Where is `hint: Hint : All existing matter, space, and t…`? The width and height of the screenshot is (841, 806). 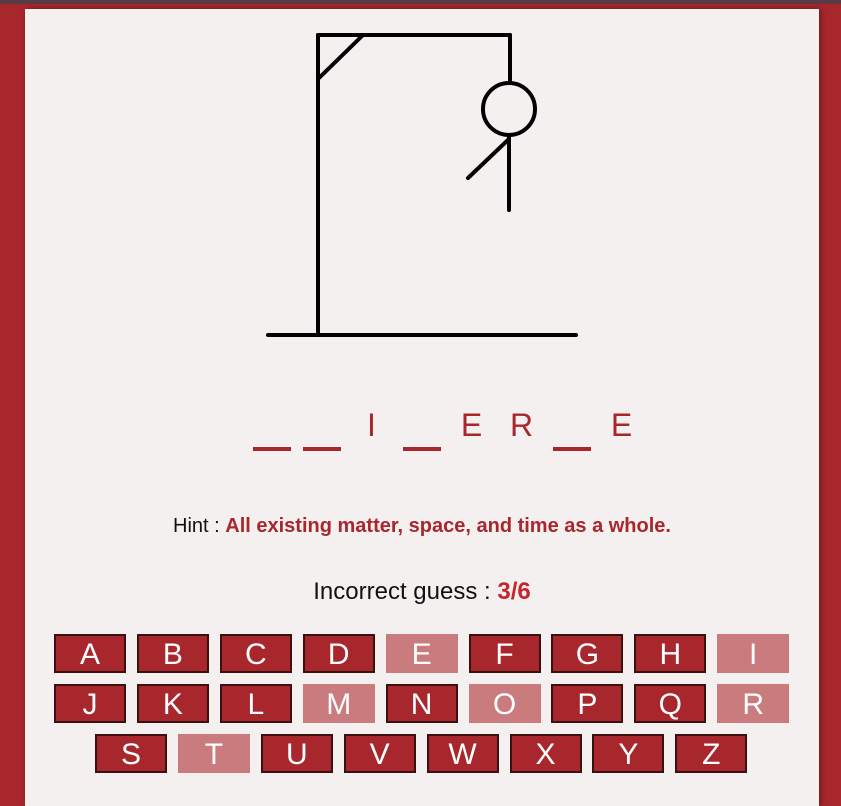
hint: Hint : All existing matter, space, and t… is located at coordinates (422, 526).